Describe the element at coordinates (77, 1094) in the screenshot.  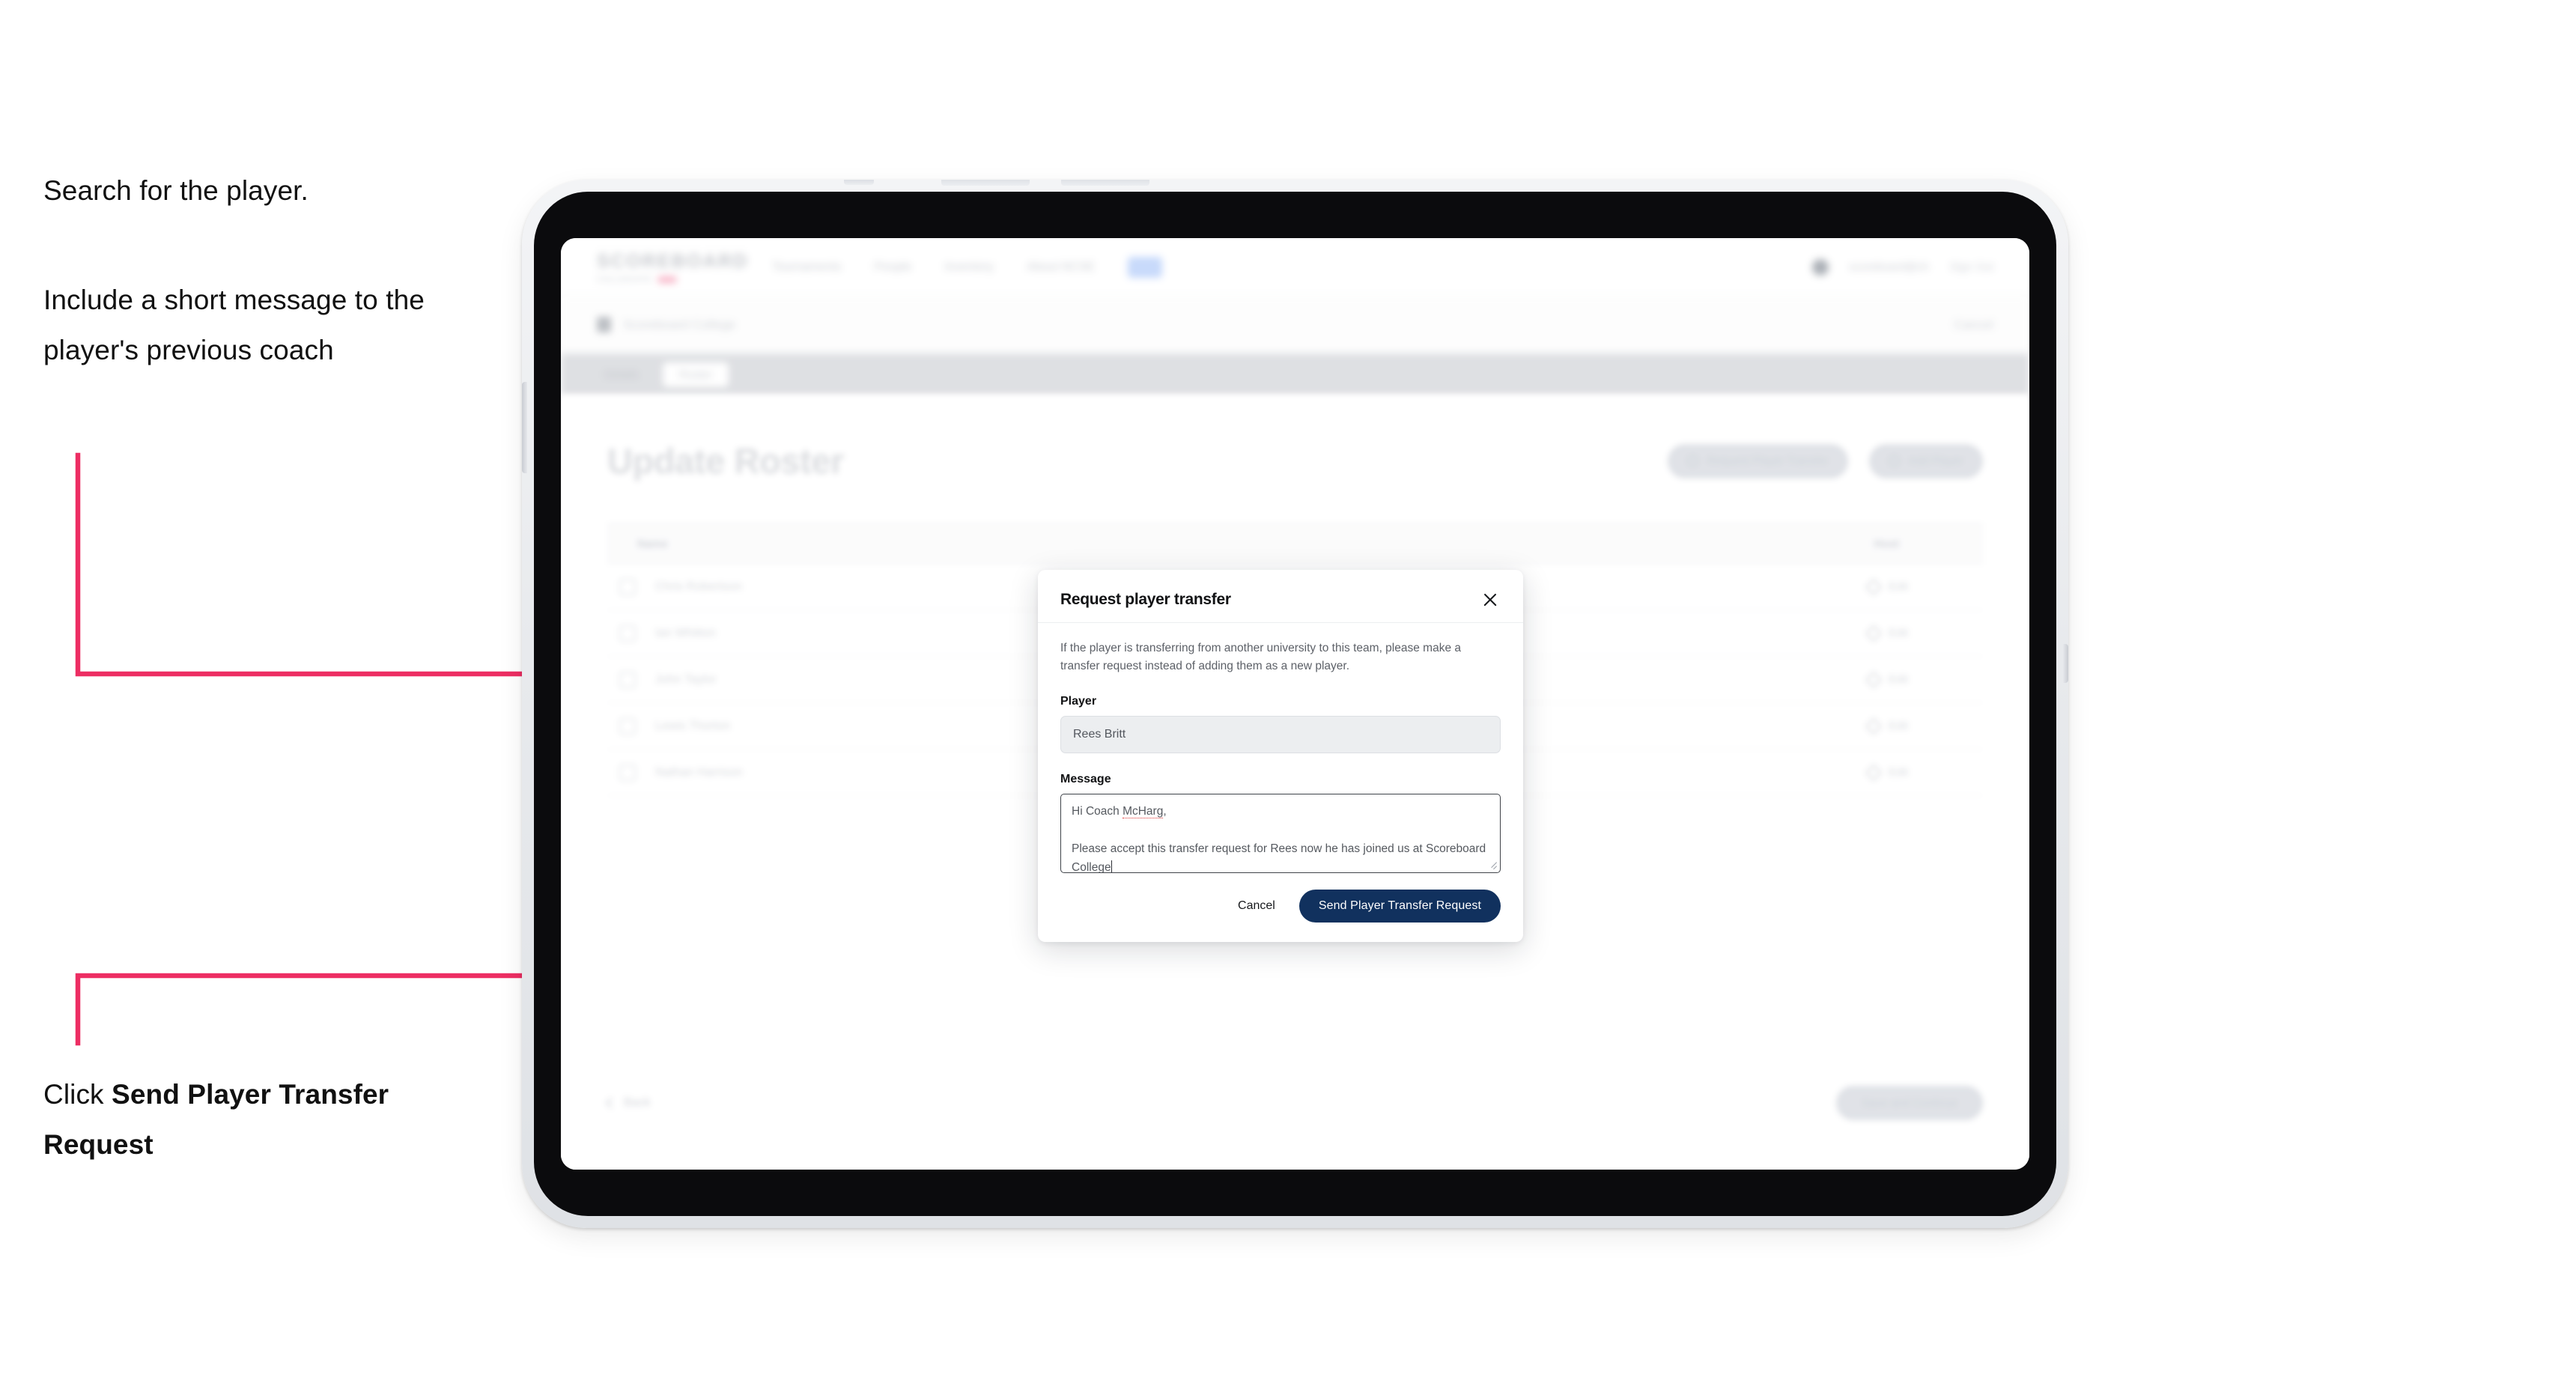
I see `annotation-click-prefix: Click` at that location.